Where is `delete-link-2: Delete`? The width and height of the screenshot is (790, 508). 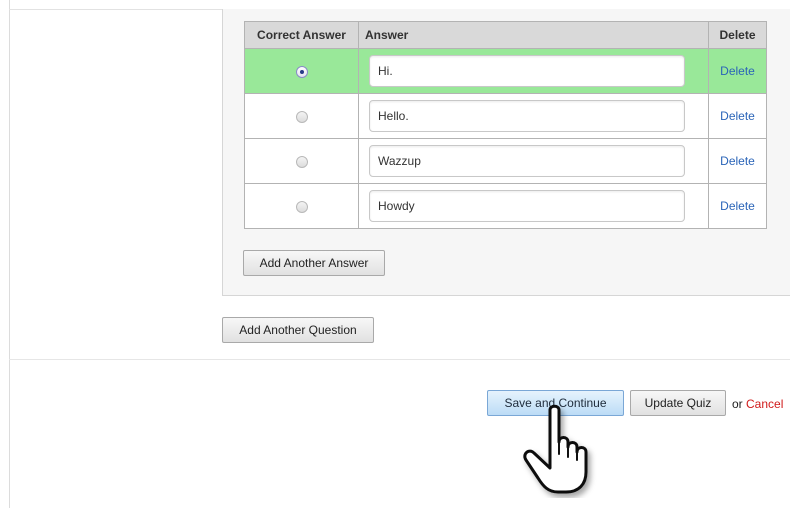 delete-link-2: Delete is located at coordinates (737, 116).